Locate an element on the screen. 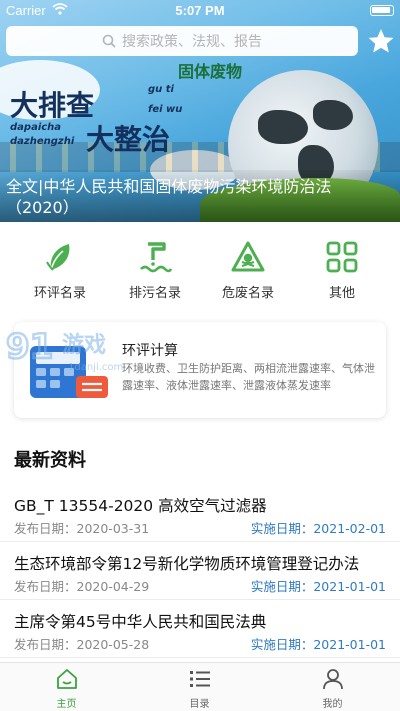 This screenshot has width=400, height=711. svg-text: 91 is located at coordinates (29, 347).